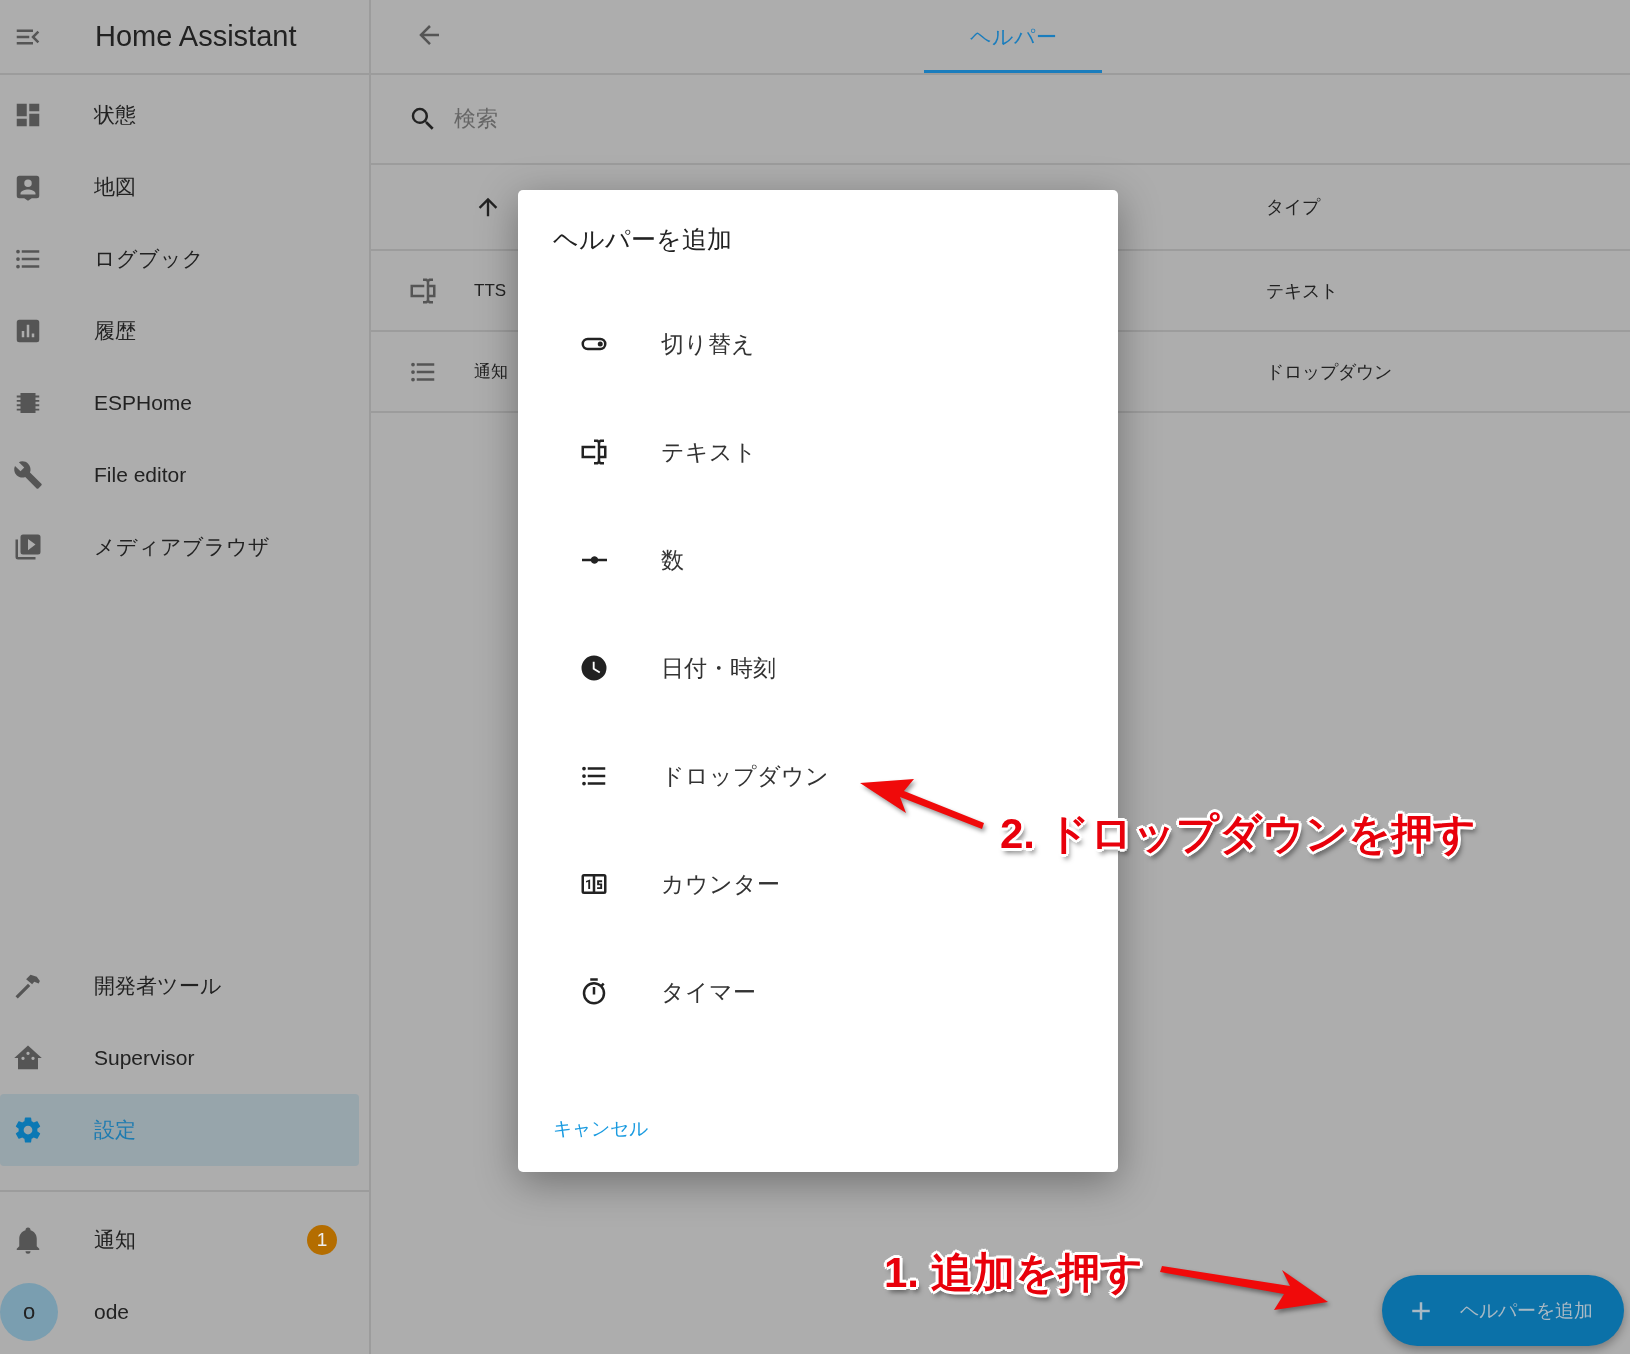 The width and height of the screenshot is (1630, 1354). Describe the element at coordinates (179, 115) in the screenshot. I see `sidebar-item: 状態` at that location.